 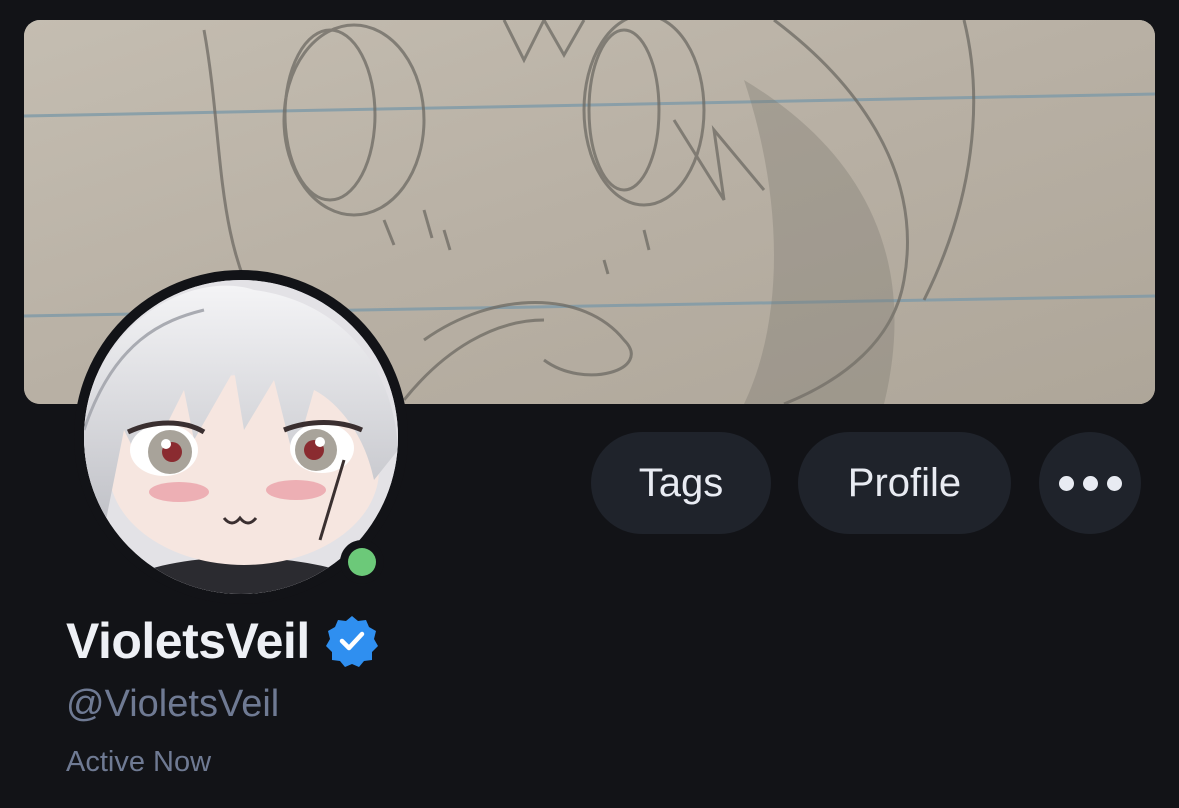 I want to click on activity-status: Active Now, so click(x=139, y=762).